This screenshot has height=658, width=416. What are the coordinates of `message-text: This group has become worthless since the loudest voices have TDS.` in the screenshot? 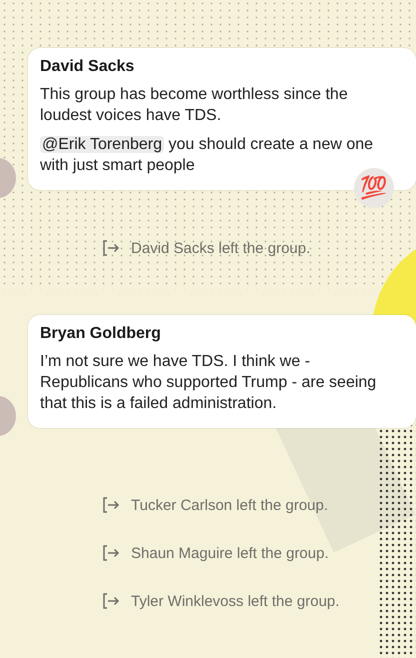 It's located at (194, 105).